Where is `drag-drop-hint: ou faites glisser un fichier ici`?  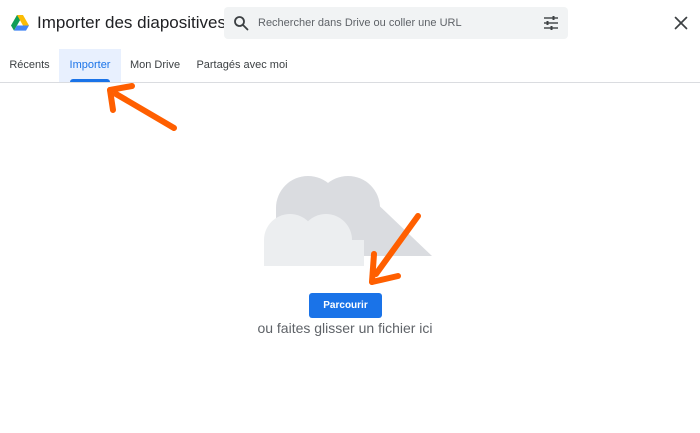
drag-drop-hint: ou faites glisser un fichier ici is located at coordinates (345, 328).